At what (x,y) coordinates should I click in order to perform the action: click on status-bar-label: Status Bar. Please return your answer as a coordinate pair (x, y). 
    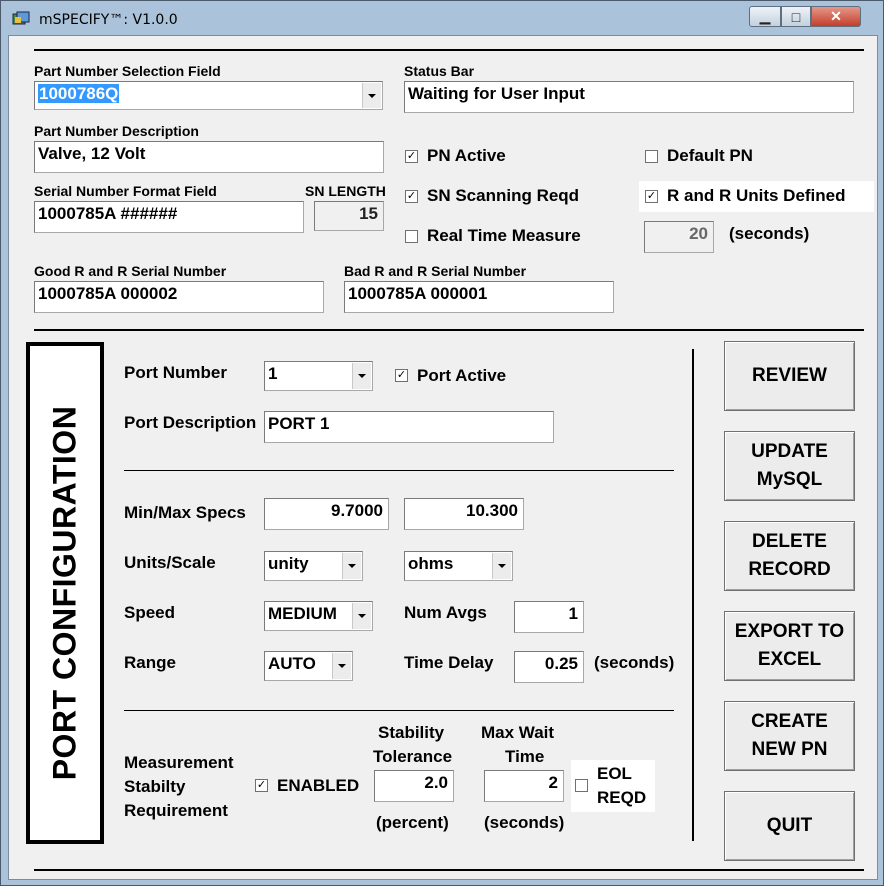
    Looking at the image, I should click on (439, 71).